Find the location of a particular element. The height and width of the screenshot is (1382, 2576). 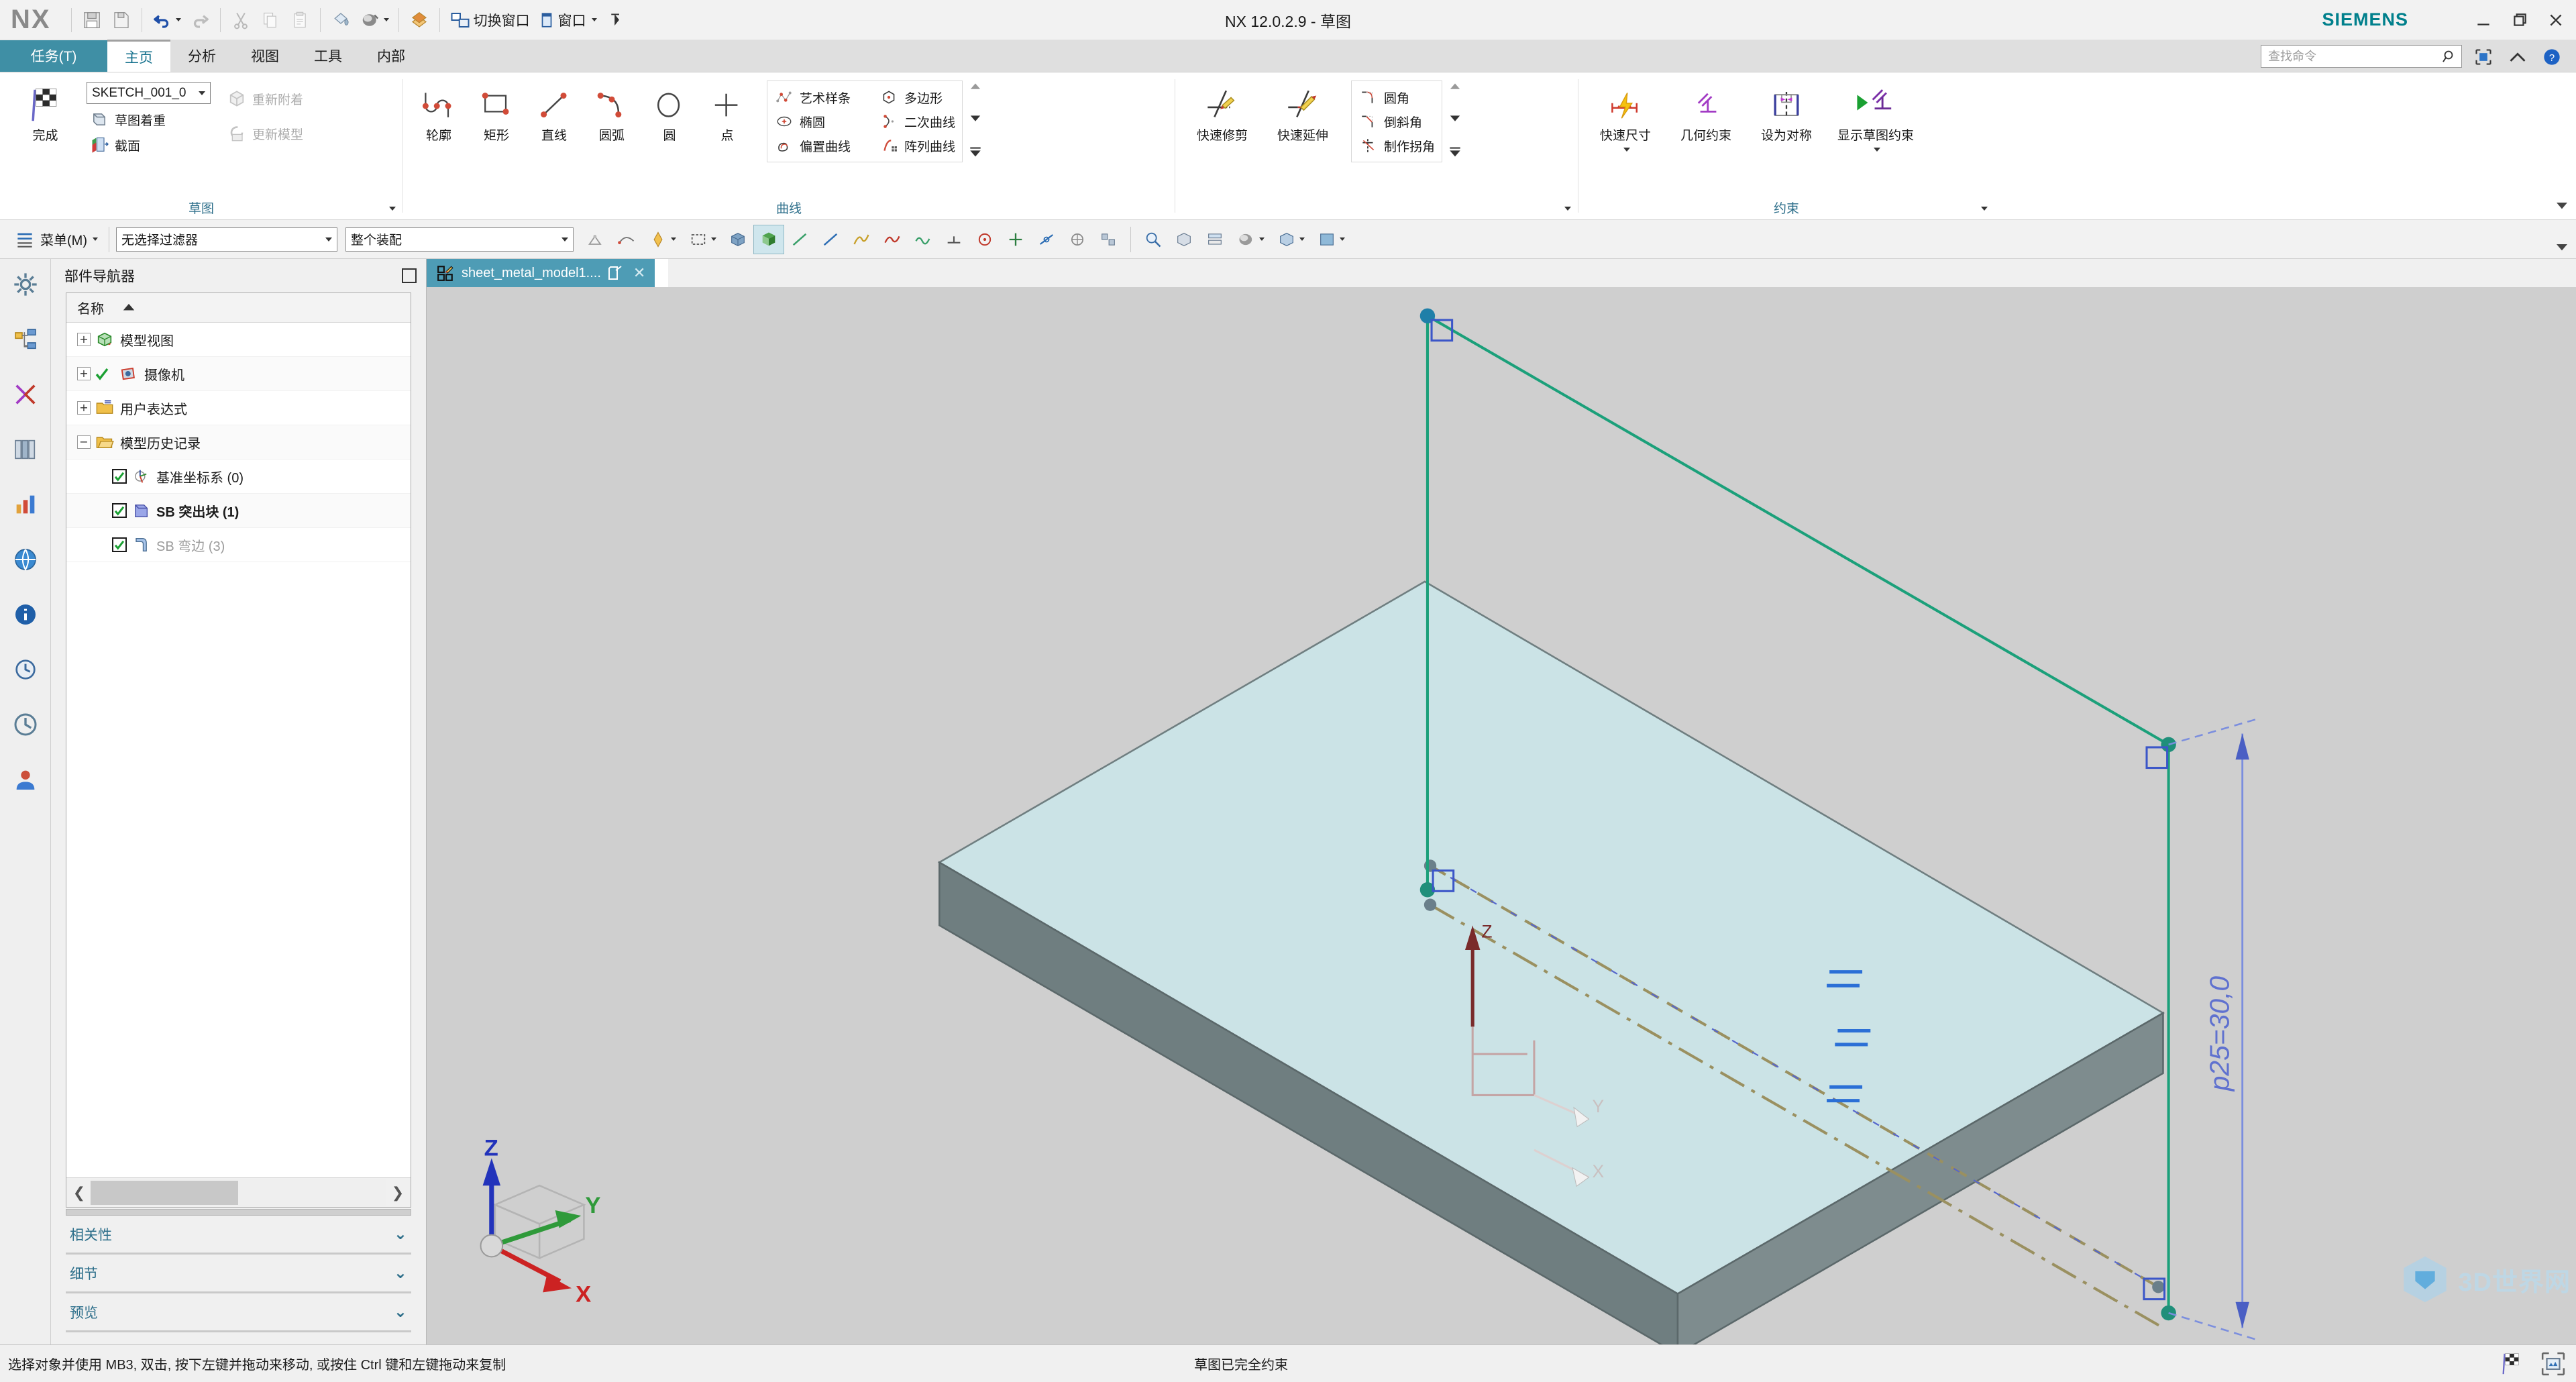

render-style-select-button is located at coordinates (1250, 239).